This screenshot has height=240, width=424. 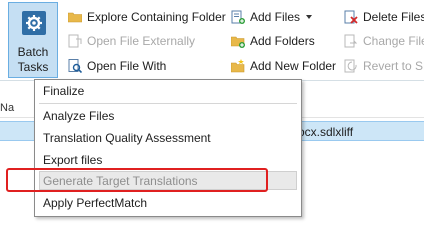 I want to click on revert-icon, so click(x=351, y=66).